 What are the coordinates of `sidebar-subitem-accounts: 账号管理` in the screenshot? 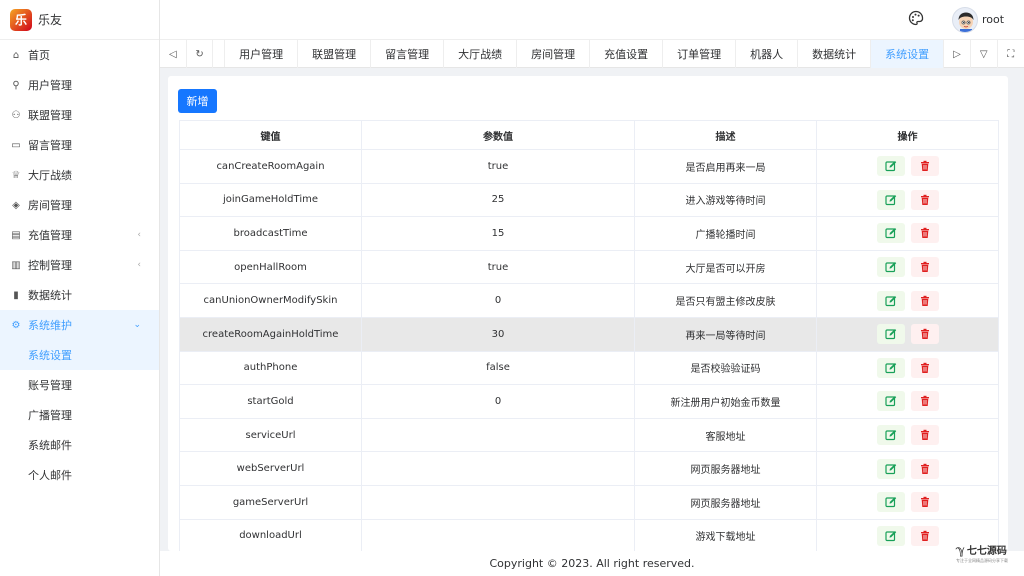 It's located at (79, 385).